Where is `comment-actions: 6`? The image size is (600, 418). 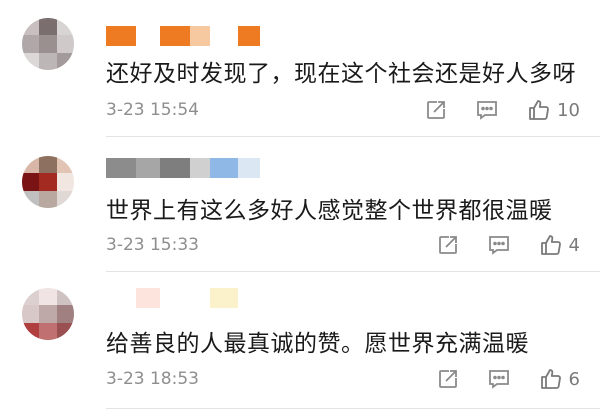 comment-actions: 6 is located at coordinates (494, 379).